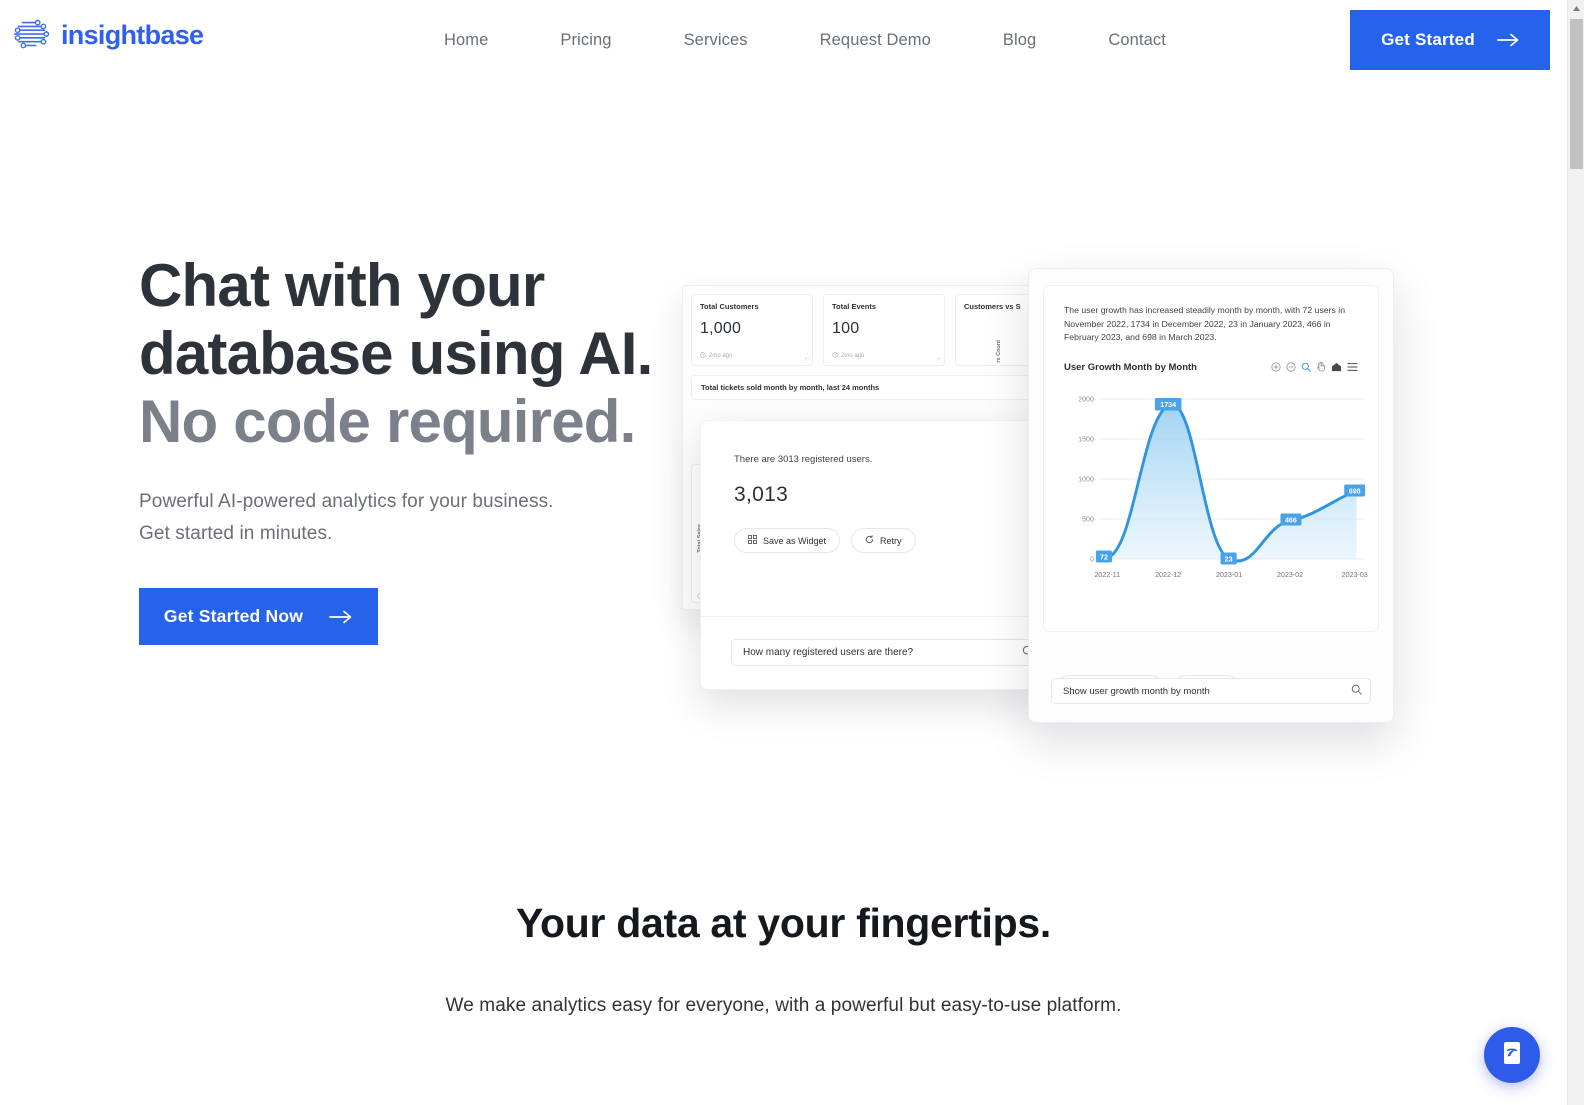 The width and height of the screenshot is (1584, 1105). I want to click on chart-header: User Growth Month by Month, so click(1211, 361).